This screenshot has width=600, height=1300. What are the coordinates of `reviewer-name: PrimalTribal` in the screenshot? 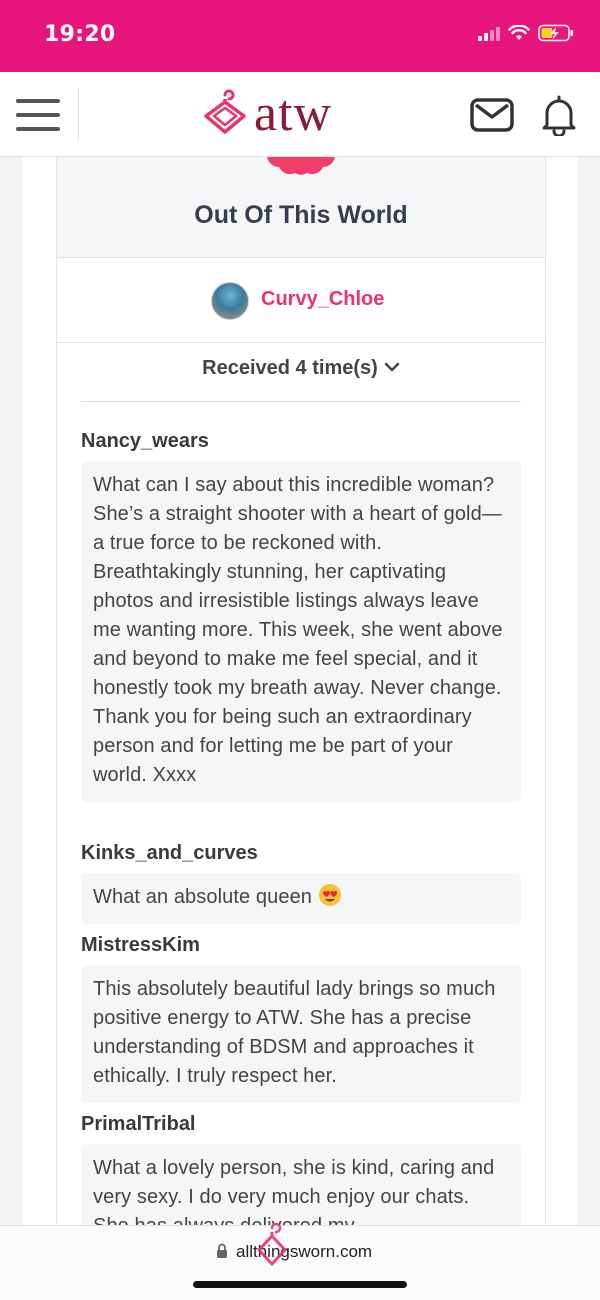 It's located at (301, 1124).